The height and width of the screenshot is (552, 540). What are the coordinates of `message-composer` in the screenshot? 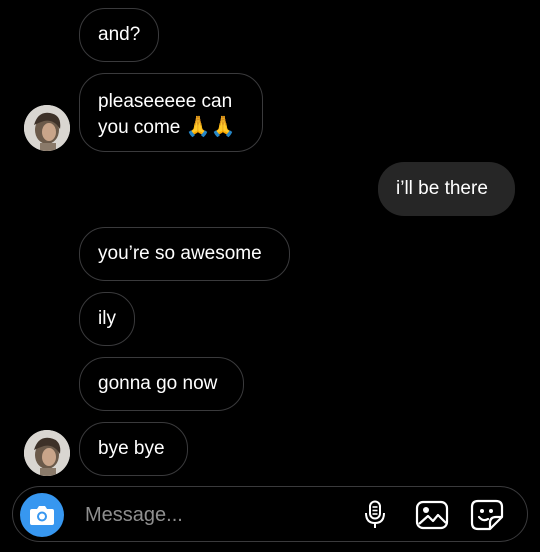 It's located at (270, 514).